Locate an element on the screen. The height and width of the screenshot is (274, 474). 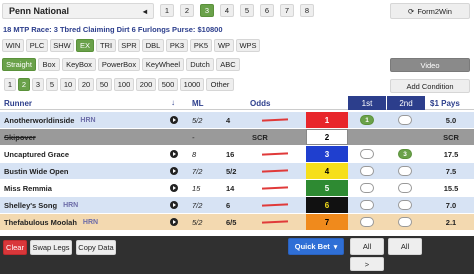
race-tab-1: 1 is located at coordinates (167, 10).